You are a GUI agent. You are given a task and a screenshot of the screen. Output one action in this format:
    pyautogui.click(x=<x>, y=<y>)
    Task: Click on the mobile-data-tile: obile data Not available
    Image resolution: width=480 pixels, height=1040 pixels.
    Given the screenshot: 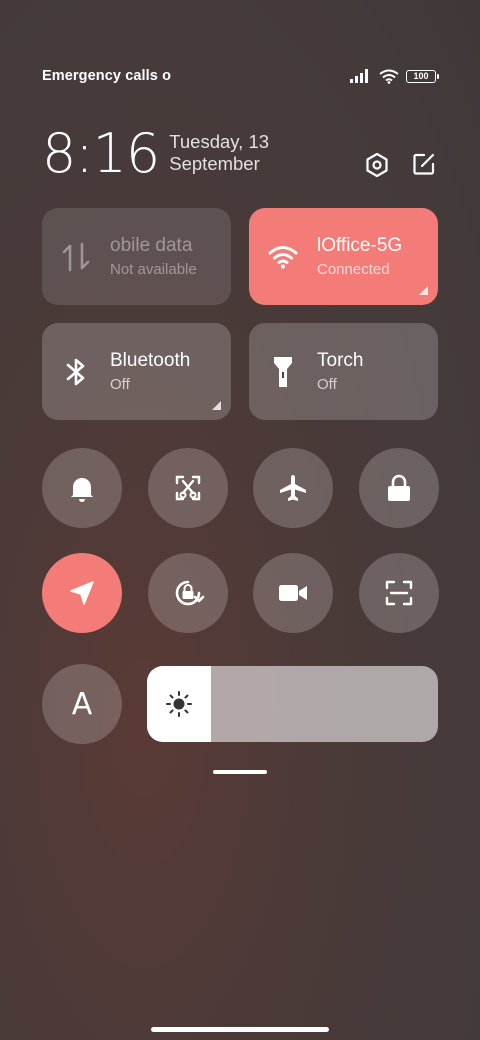 What is the action you would take?
    pyautogui.click(x=136, y=256)
    